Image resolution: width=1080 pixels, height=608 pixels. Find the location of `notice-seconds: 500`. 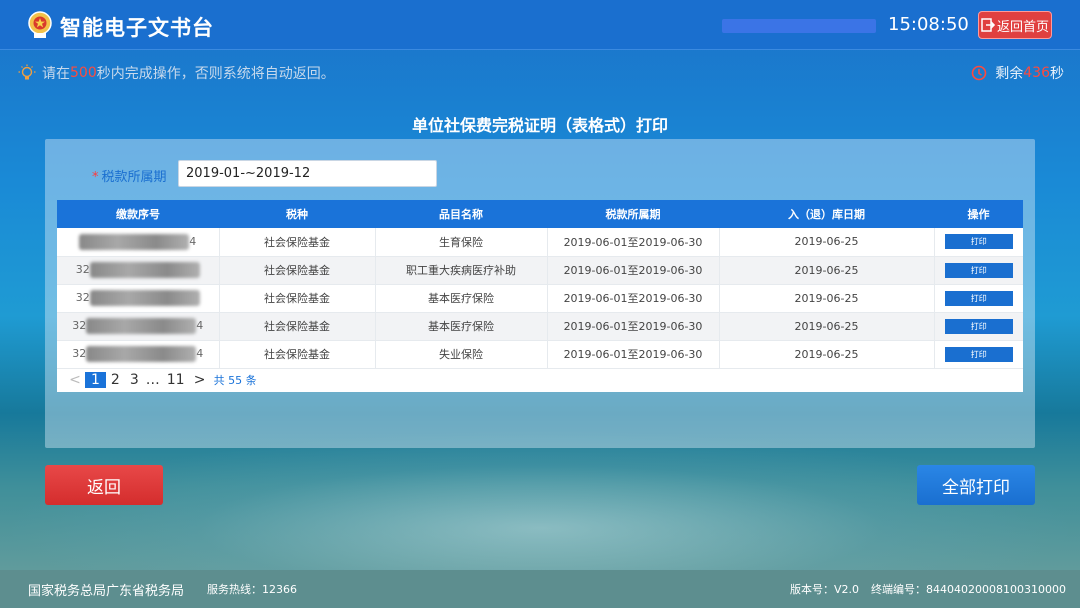

notice-seconds: 500 is located at coordinates (83, 73).